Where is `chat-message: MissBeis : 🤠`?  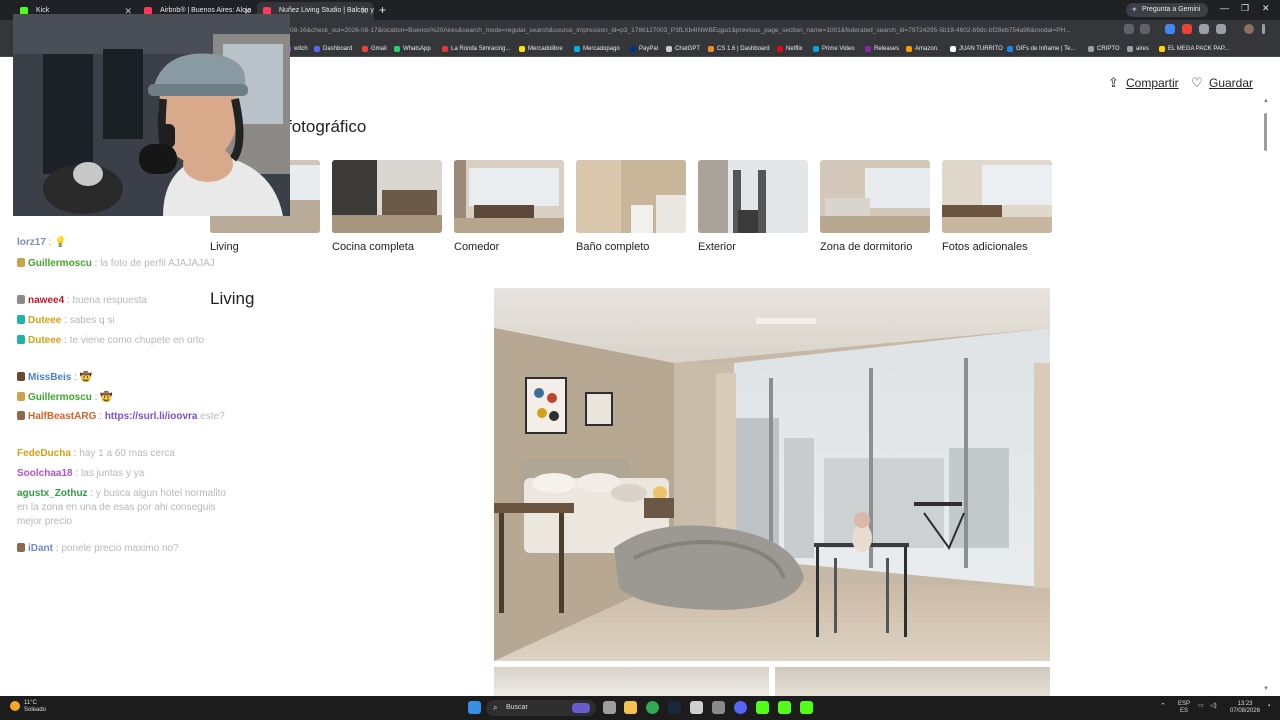
chat-message: MissBeis : 🤠 is located at coordinates (124, 378).